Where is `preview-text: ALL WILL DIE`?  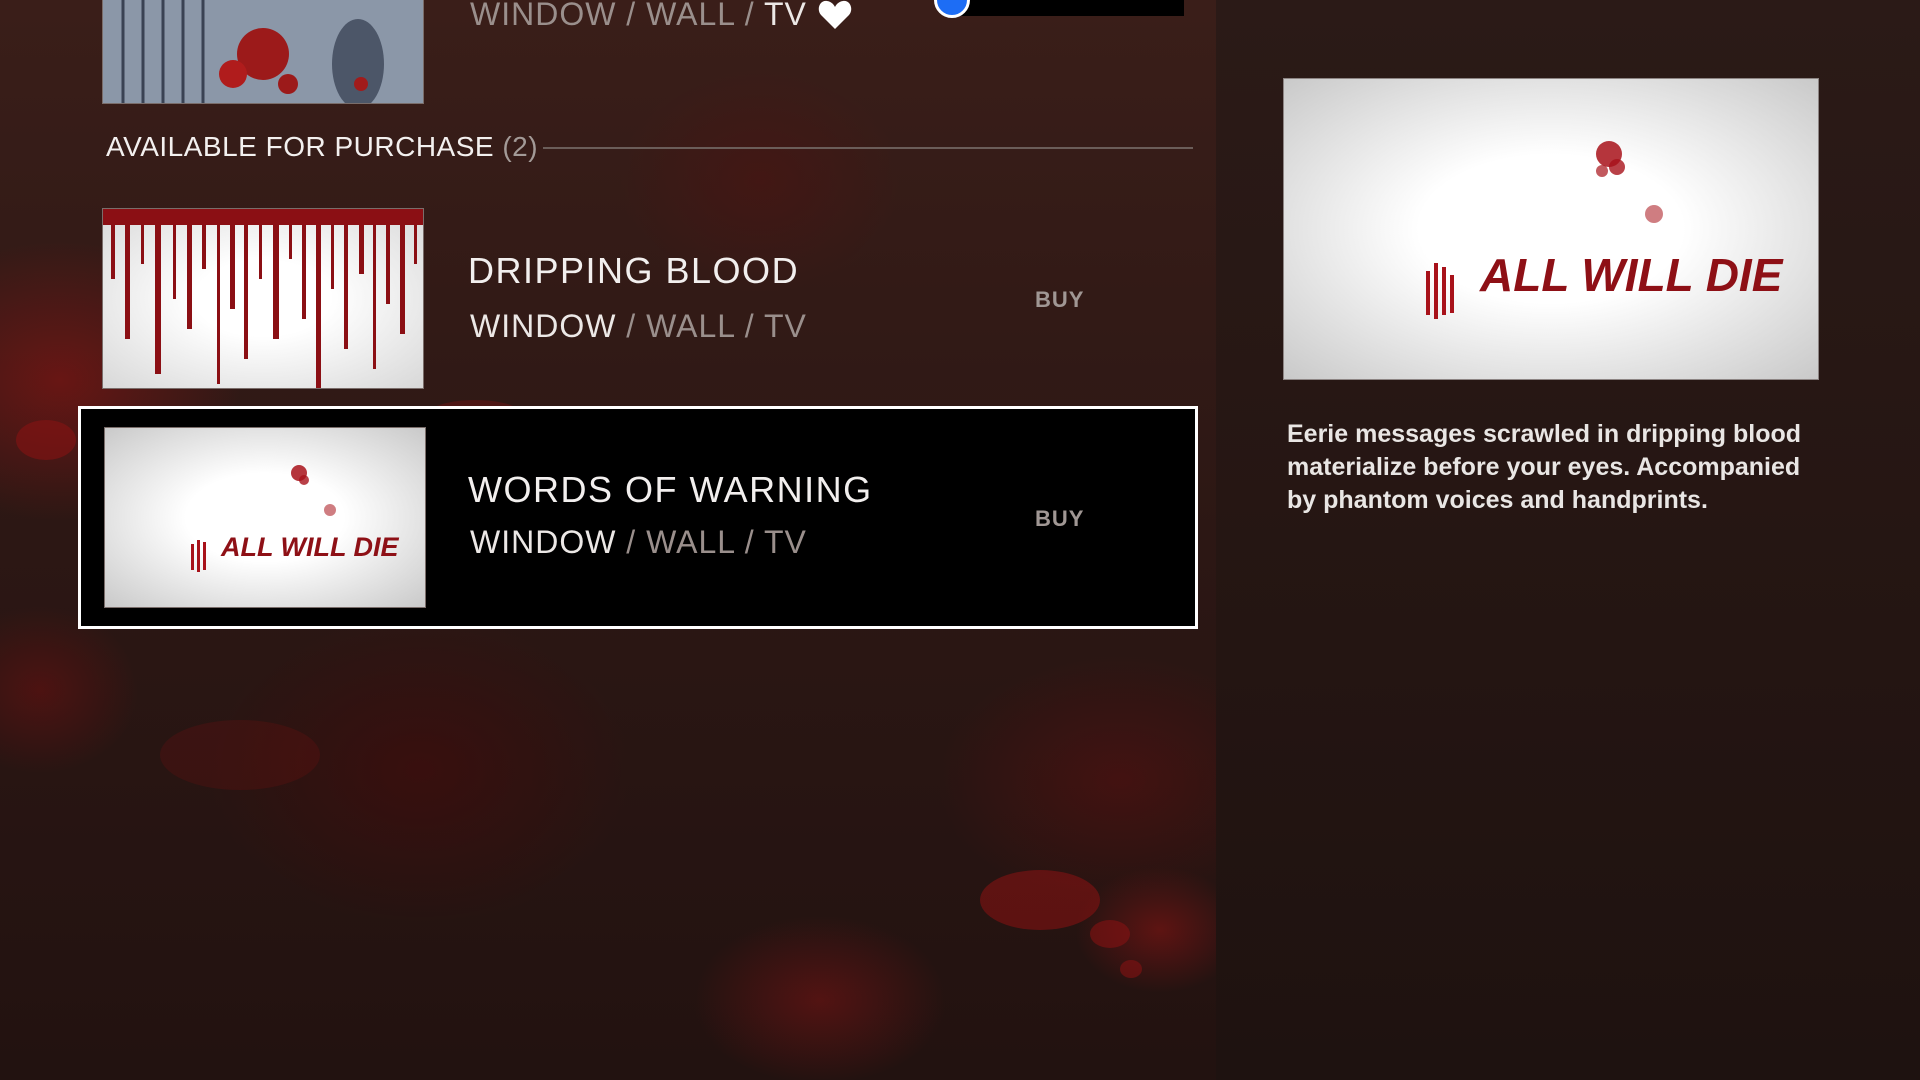
preview-text: ALL WILL DIE is located at coordinates (1631, 275).